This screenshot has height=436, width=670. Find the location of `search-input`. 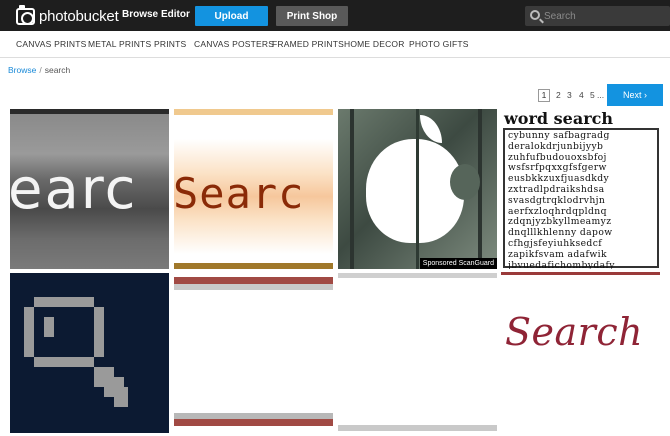

search-input is located at coordinates (604, 16).